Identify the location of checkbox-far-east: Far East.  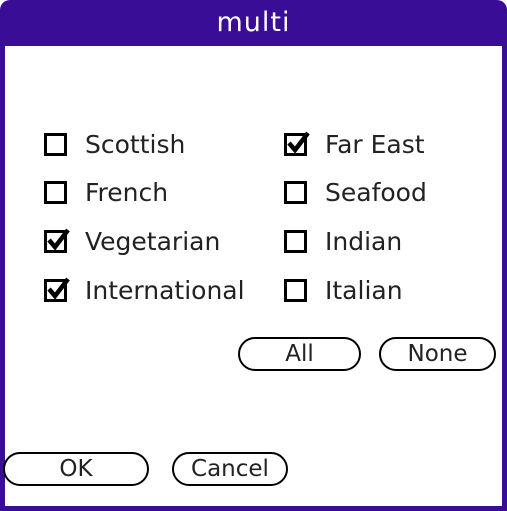
(354, 144).